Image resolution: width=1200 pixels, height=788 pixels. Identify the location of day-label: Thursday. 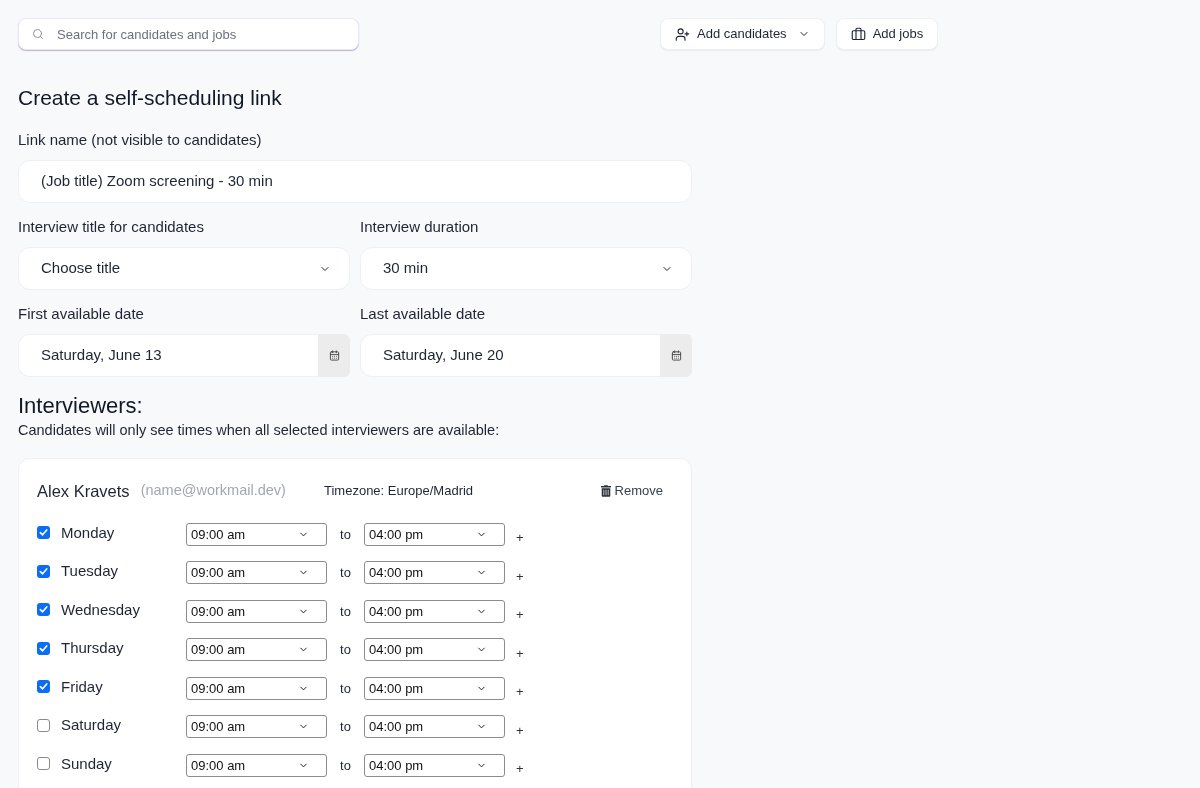
(93, 648).